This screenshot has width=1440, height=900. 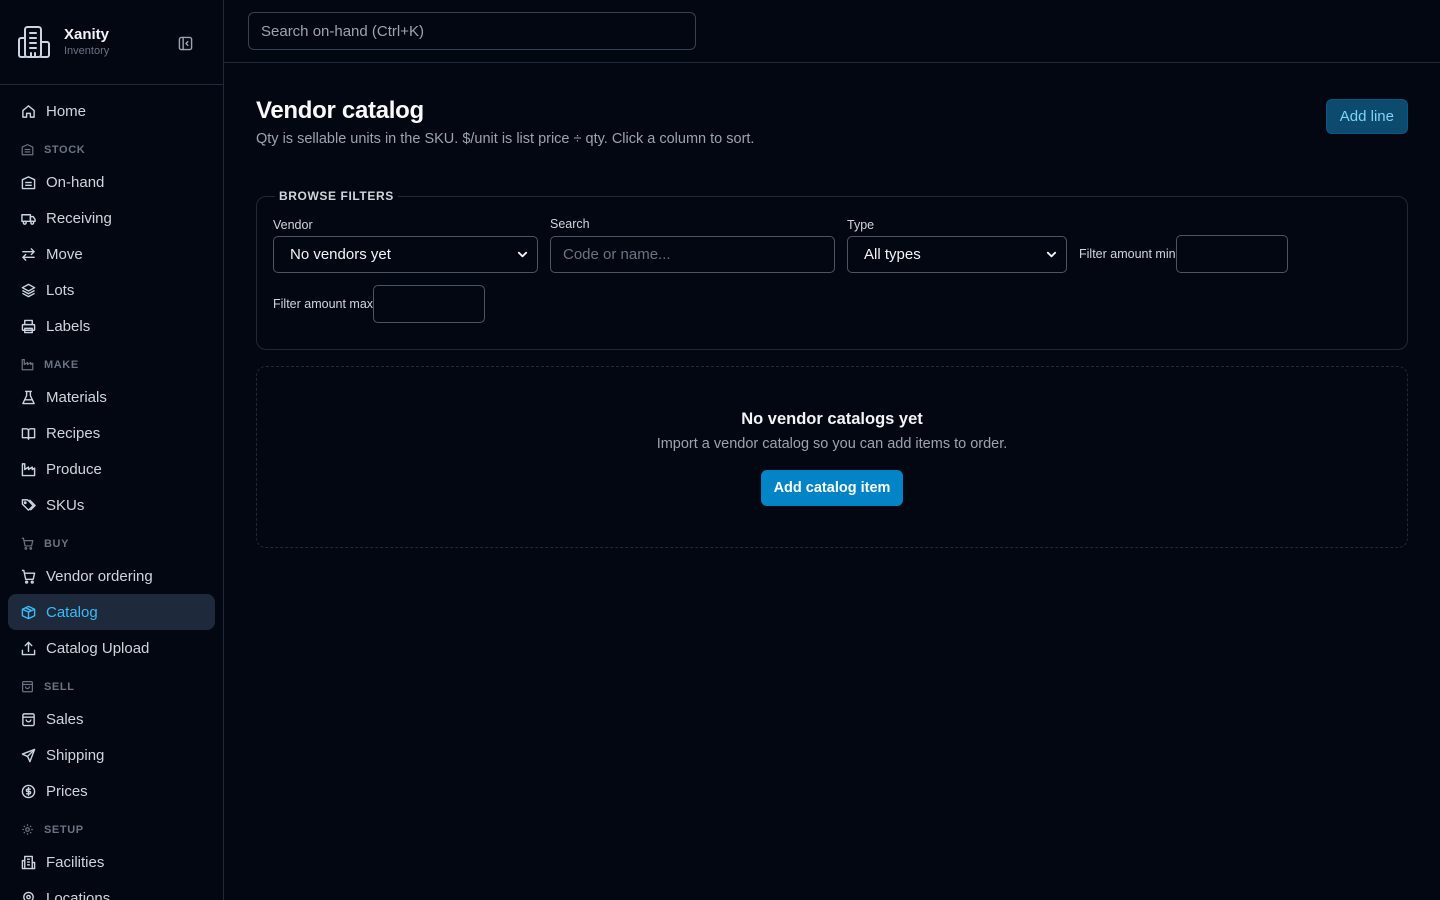 I want to click on type-label: Type, so click(x=861, y=225).